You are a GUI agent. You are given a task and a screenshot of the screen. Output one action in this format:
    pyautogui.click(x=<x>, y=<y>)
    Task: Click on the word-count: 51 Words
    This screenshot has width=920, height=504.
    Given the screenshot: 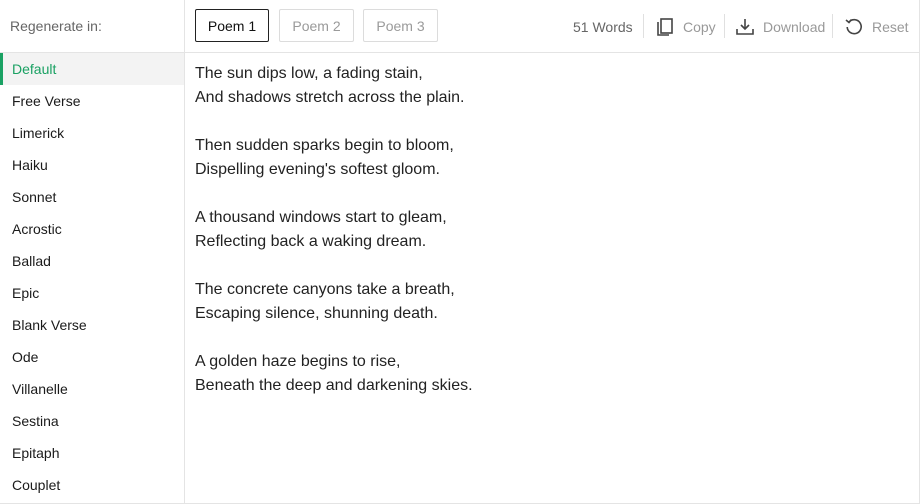 What is the action you would take?
    pyautogui.click(x=603, y=26)
    